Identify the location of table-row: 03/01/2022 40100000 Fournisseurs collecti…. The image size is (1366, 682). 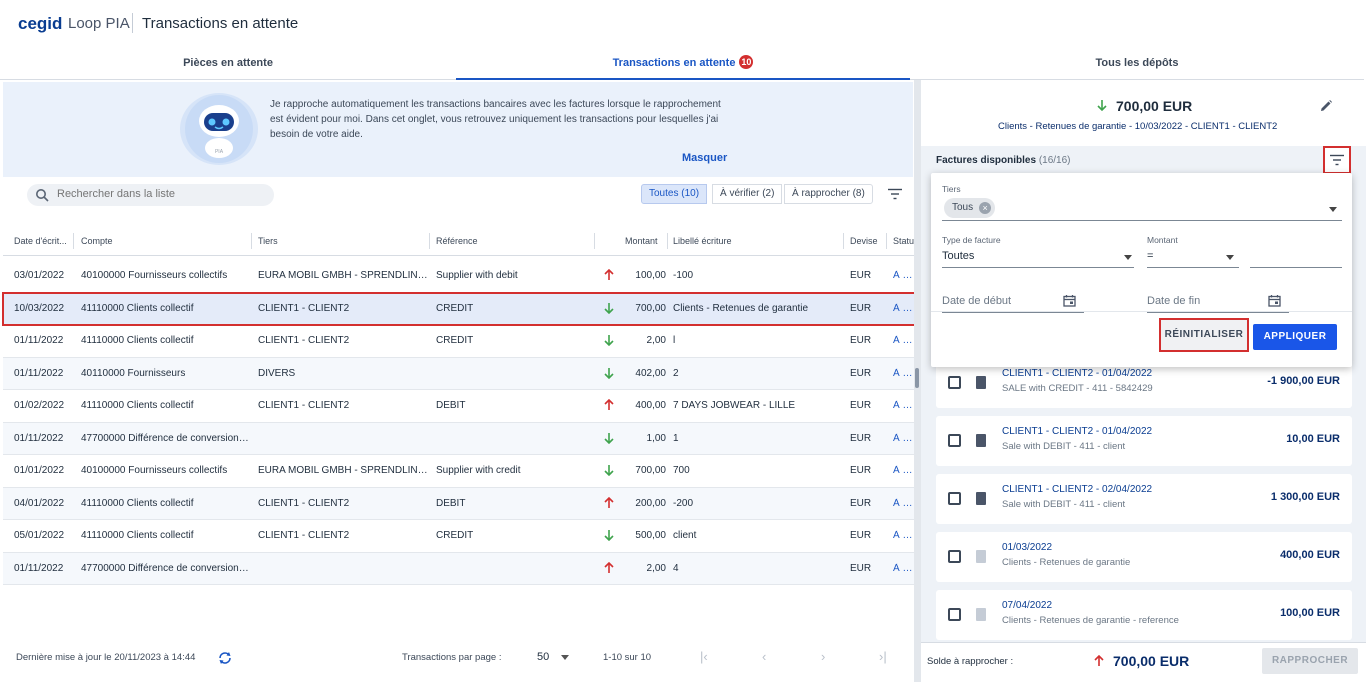
(459, 276).